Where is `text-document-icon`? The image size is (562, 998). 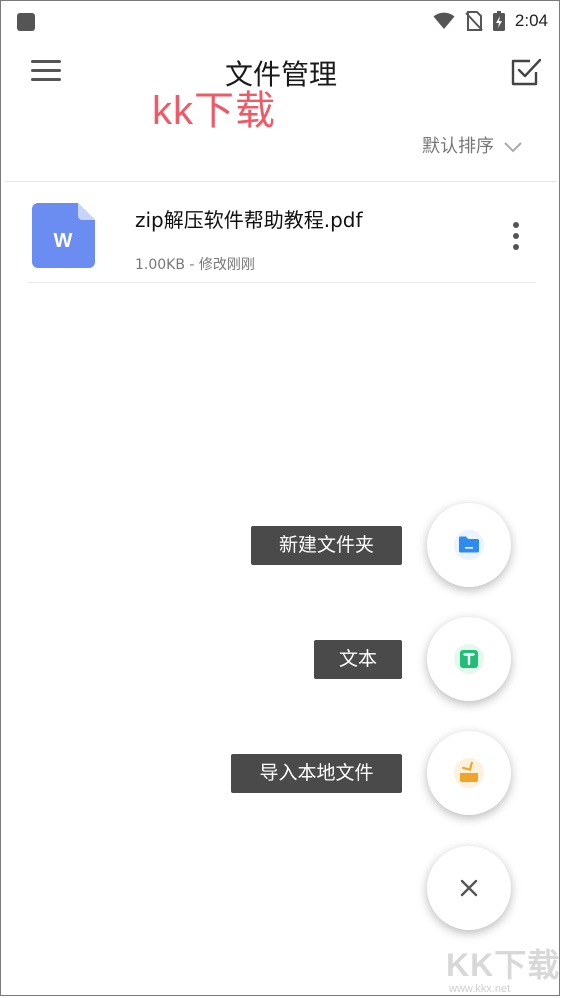 text-document-icon is located at coordinates (469, 659).